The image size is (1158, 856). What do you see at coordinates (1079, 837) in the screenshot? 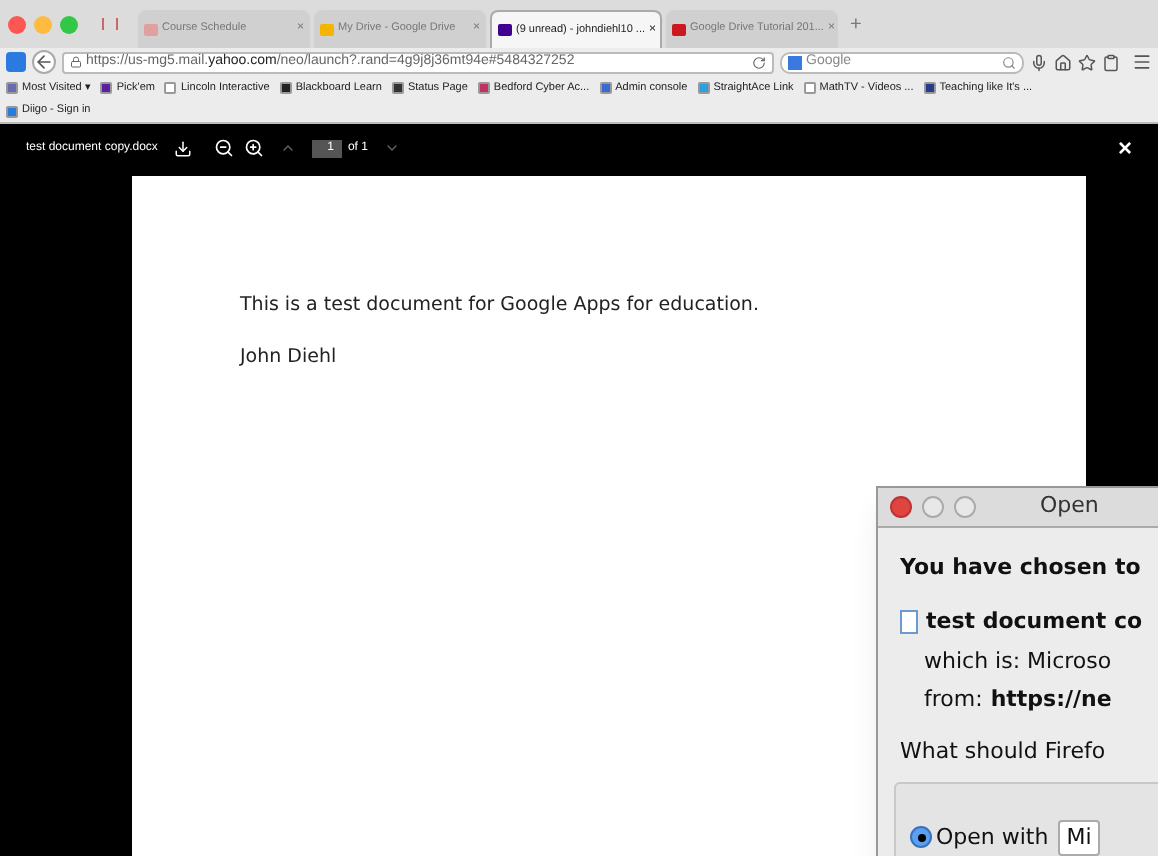
I see `application-select: Mi` at bounding box center [1079, 837].